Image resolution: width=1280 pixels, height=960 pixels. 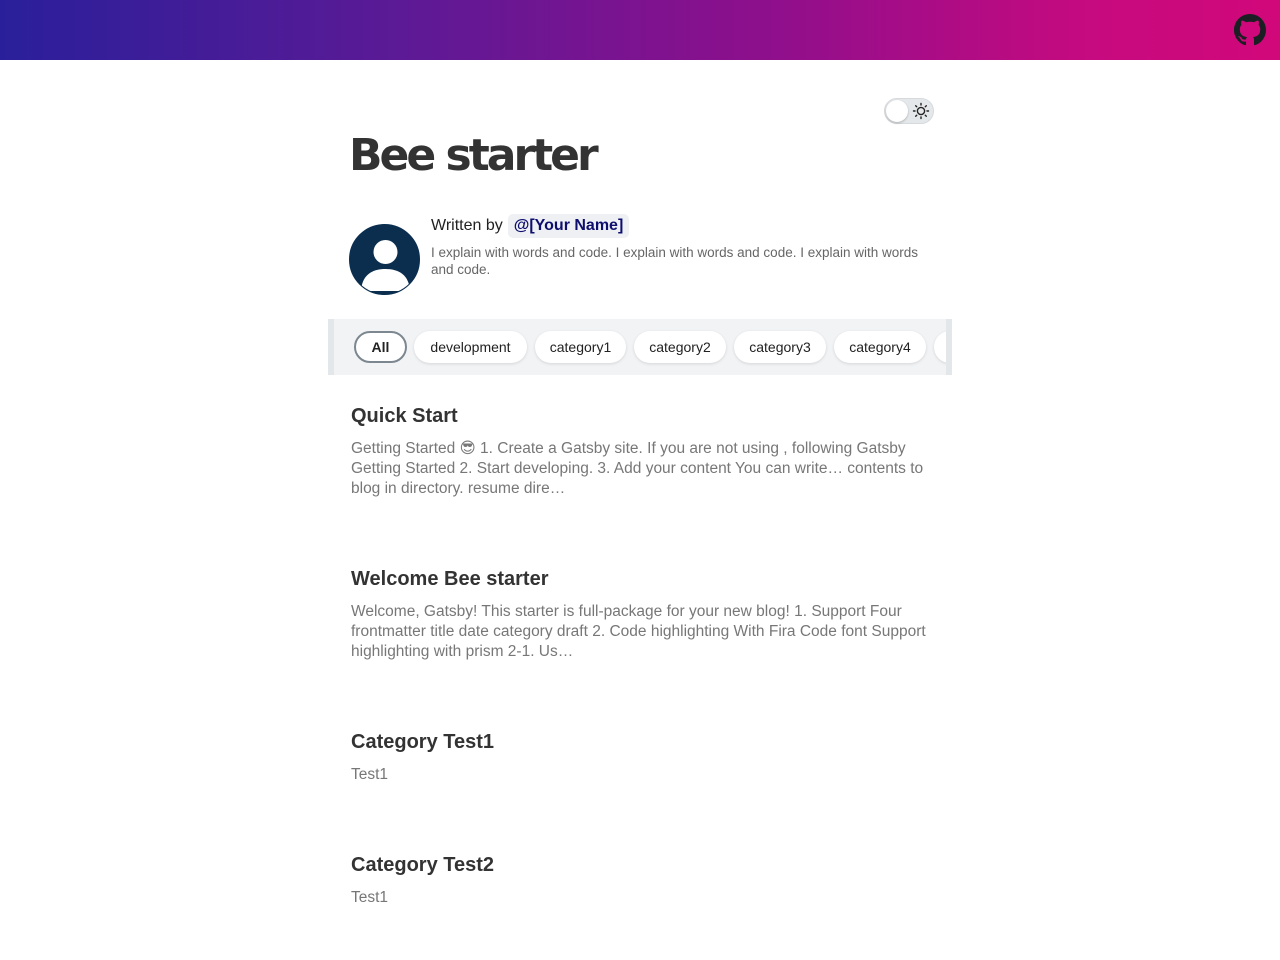 What do you see at coordinates (474, 156) in the screenshot?
I see `blog-title: Bee starter` at bounding box center [474, 156].